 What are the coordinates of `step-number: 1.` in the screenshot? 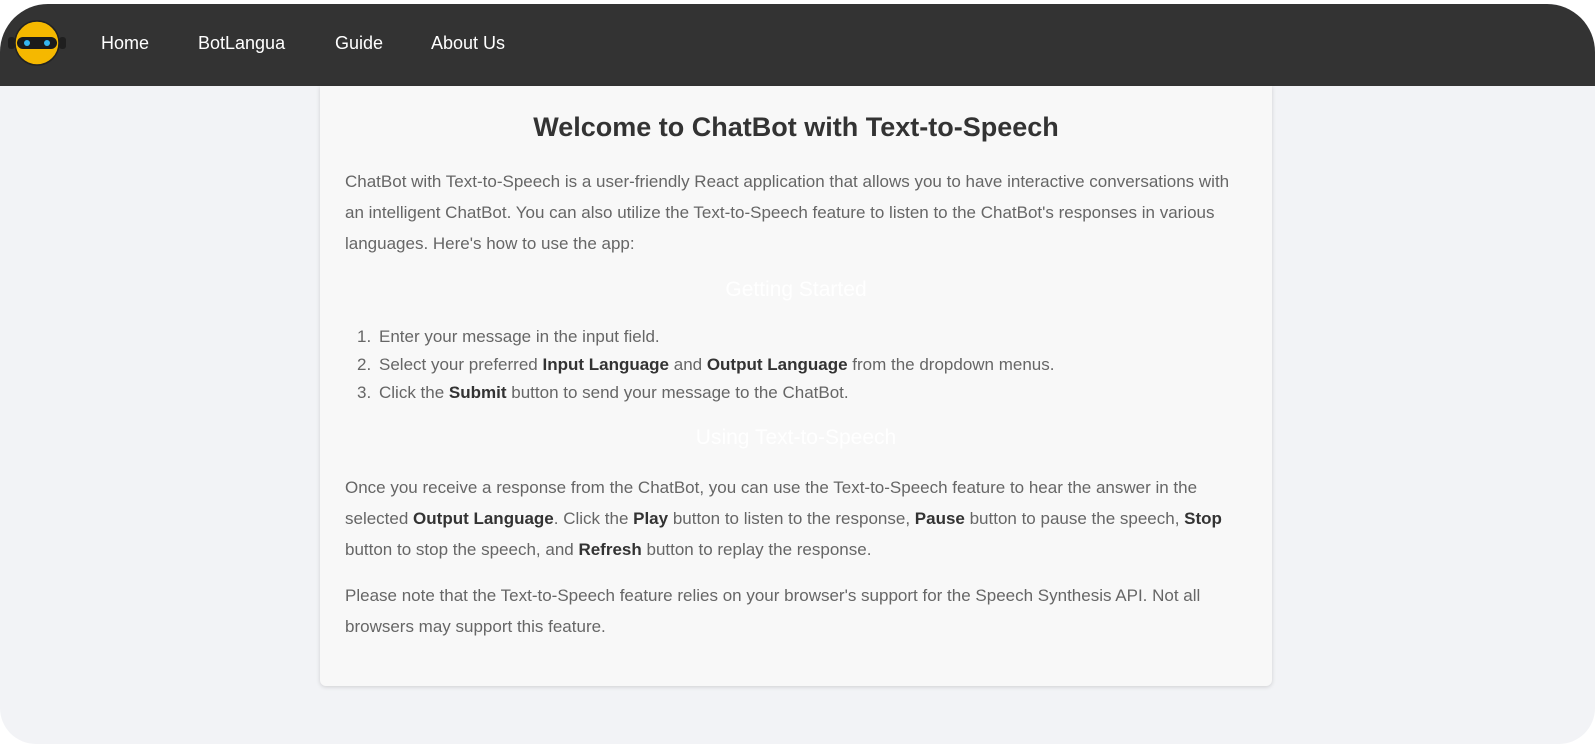 It's located at (364, 336).